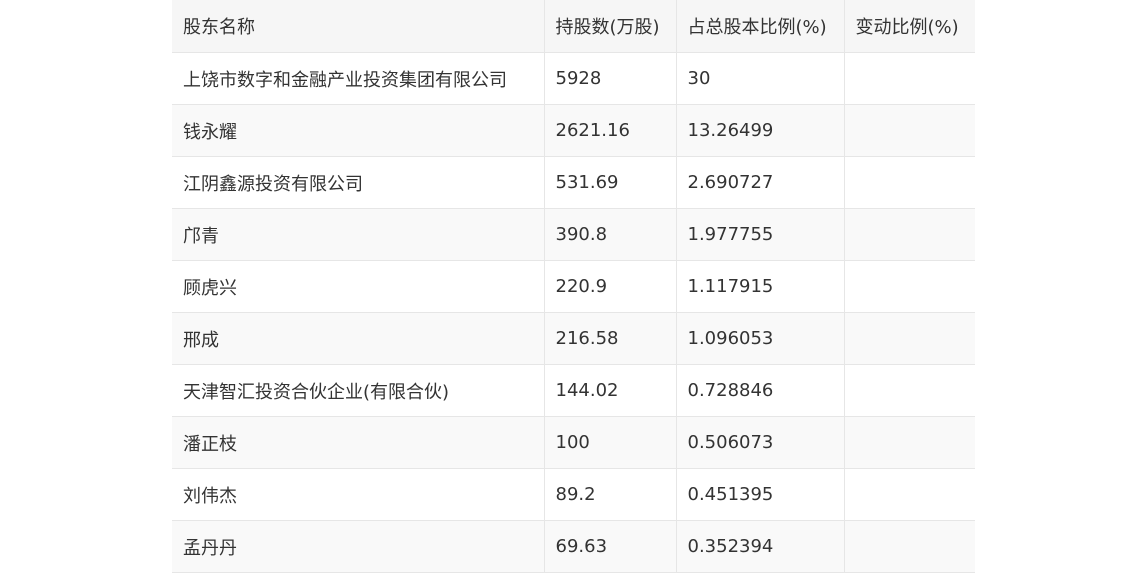 The image size is (1148, 576). What do you see at coordinates (760, 182) in the screenshot?
I see `cell-share-ratio: 2.690727` at bounding box center [760, 182].